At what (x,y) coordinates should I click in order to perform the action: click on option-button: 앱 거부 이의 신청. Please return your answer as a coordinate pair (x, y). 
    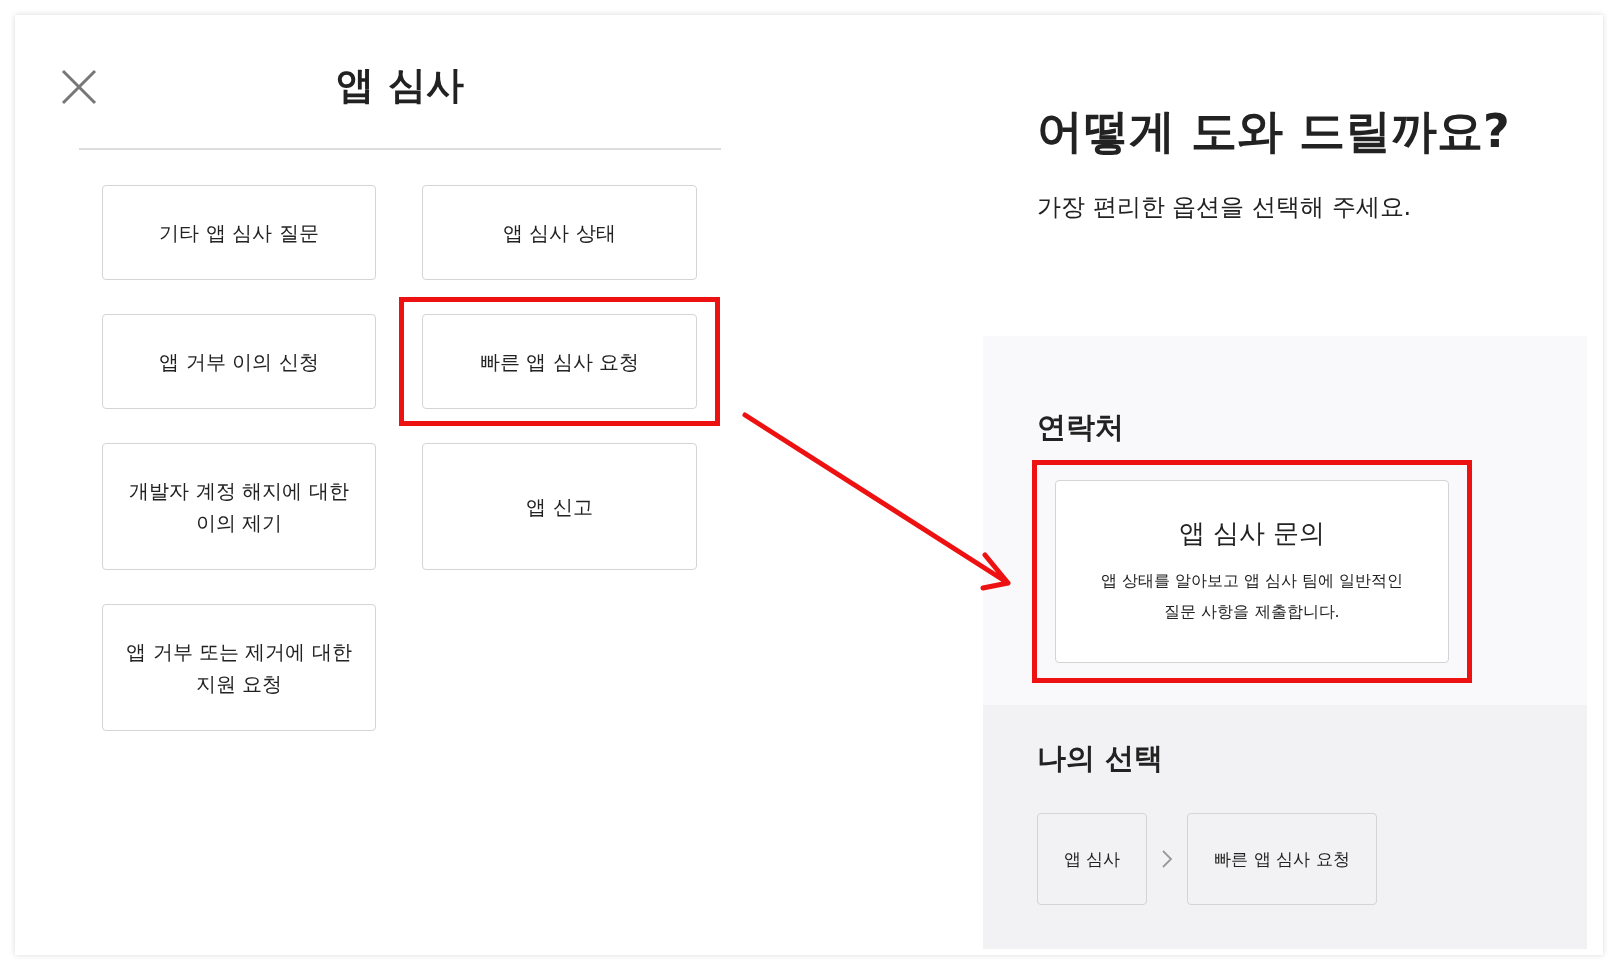
    Looking at the image, I should click on (239, 361).